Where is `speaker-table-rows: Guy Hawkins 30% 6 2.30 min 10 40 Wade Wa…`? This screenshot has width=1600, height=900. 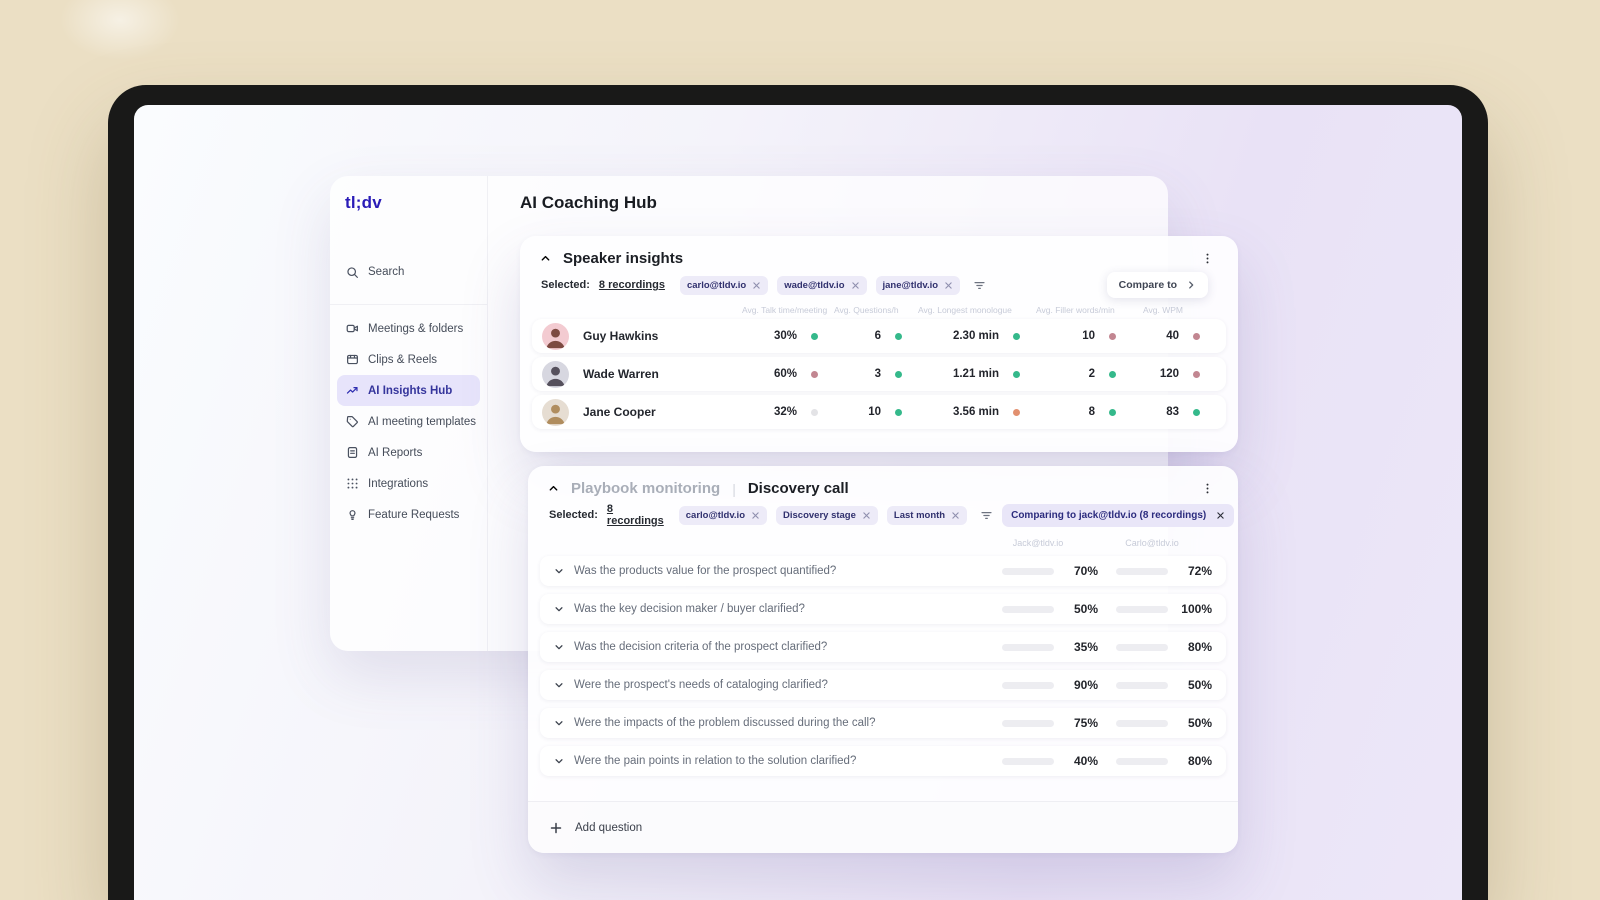
speaker-table-rows: Guy Hawkins 30% 6 2.30 min 10 40 Wade Wa… is located at coordinates (879, 374).